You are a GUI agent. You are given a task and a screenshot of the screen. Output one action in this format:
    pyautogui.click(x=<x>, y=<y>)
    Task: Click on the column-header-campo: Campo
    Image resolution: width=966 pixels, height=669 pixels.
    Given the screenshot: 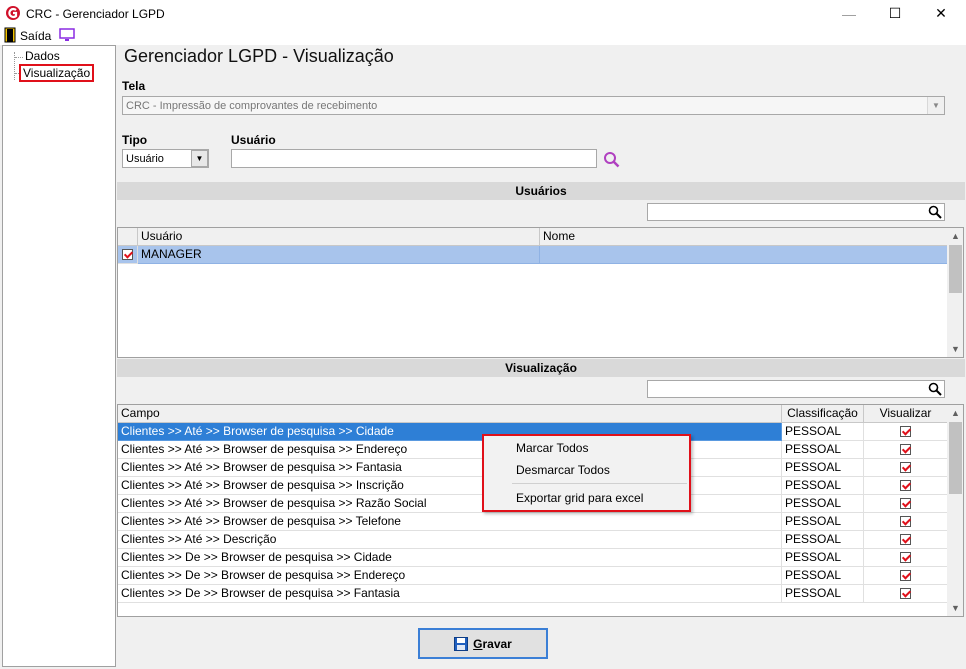 What is the action you would take?
    pyautogui.click(x=450, y=414)
    